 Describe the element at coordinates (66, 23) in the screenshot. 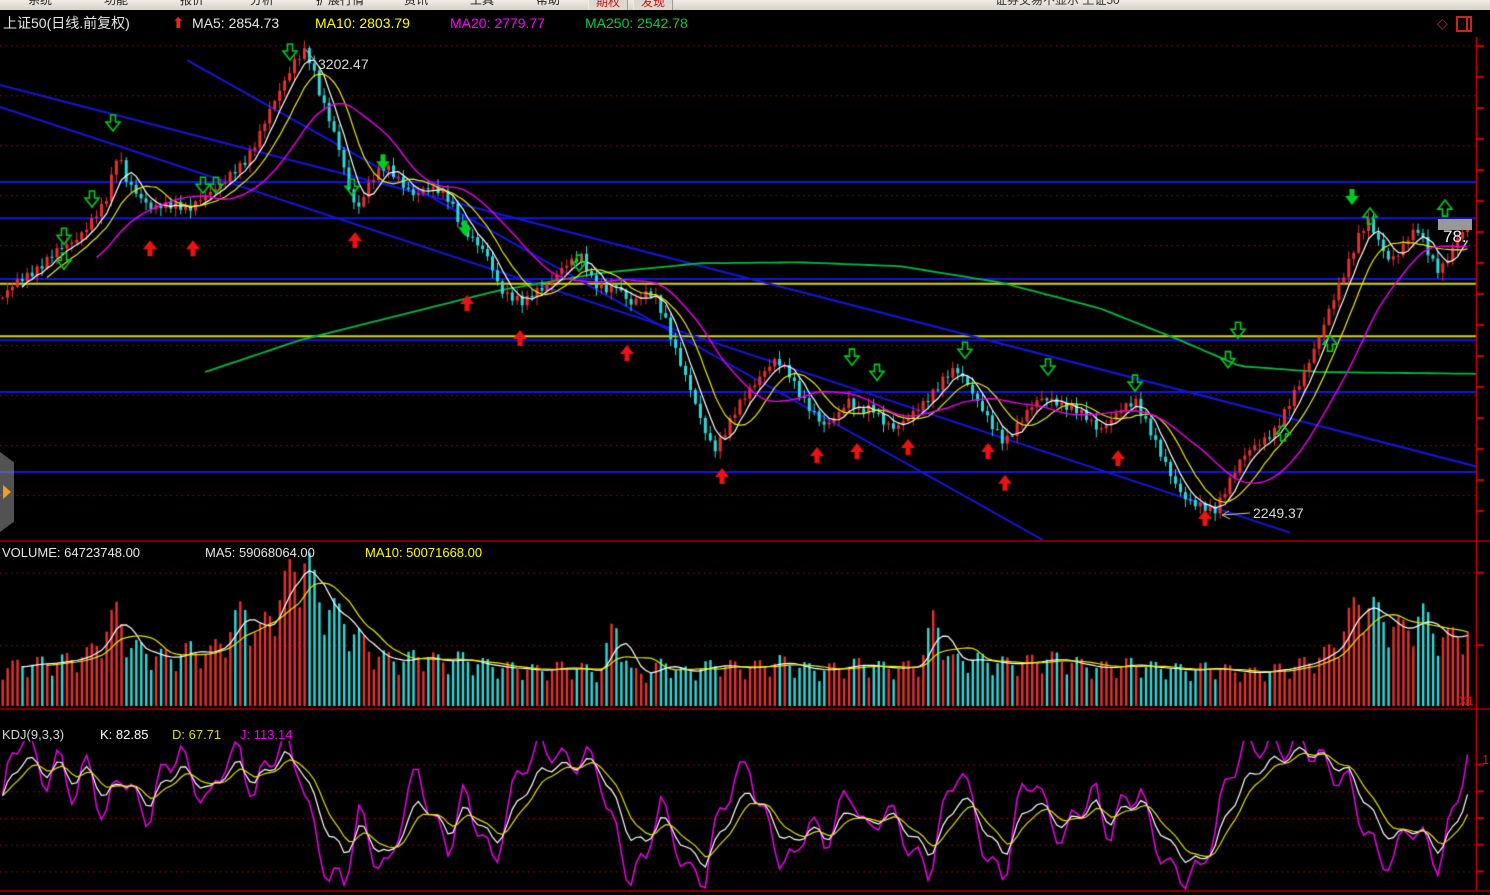

I see `symbol-title: 上证50(日线.前复权)` at that location.